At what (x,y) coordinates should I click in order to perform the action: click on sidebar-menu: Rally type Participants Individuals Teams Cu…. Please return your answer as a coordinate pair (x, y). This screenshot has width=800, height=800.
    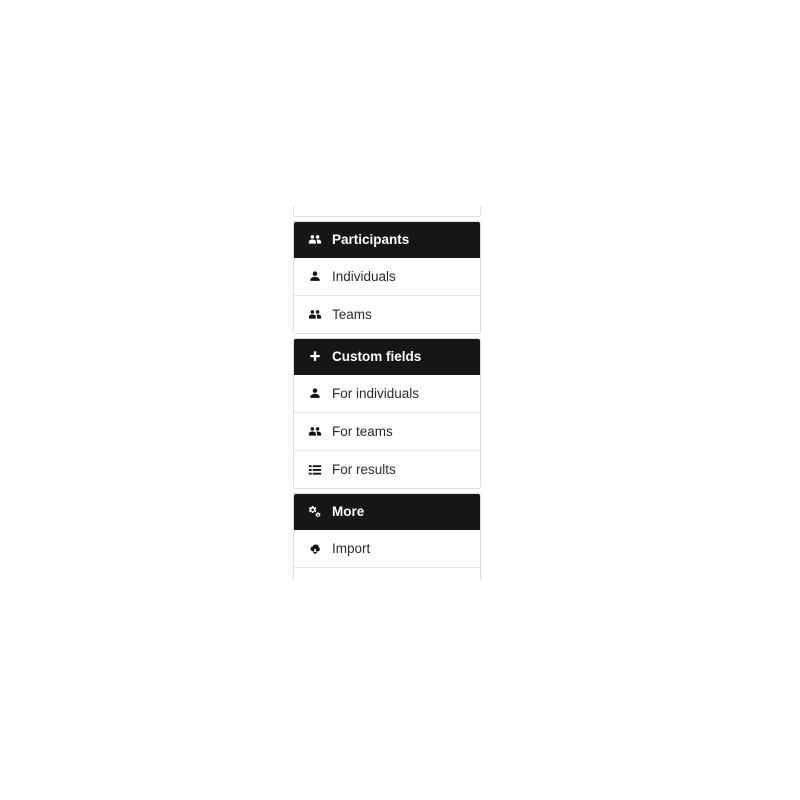
    Looking at the image, I should click on (387, 393).